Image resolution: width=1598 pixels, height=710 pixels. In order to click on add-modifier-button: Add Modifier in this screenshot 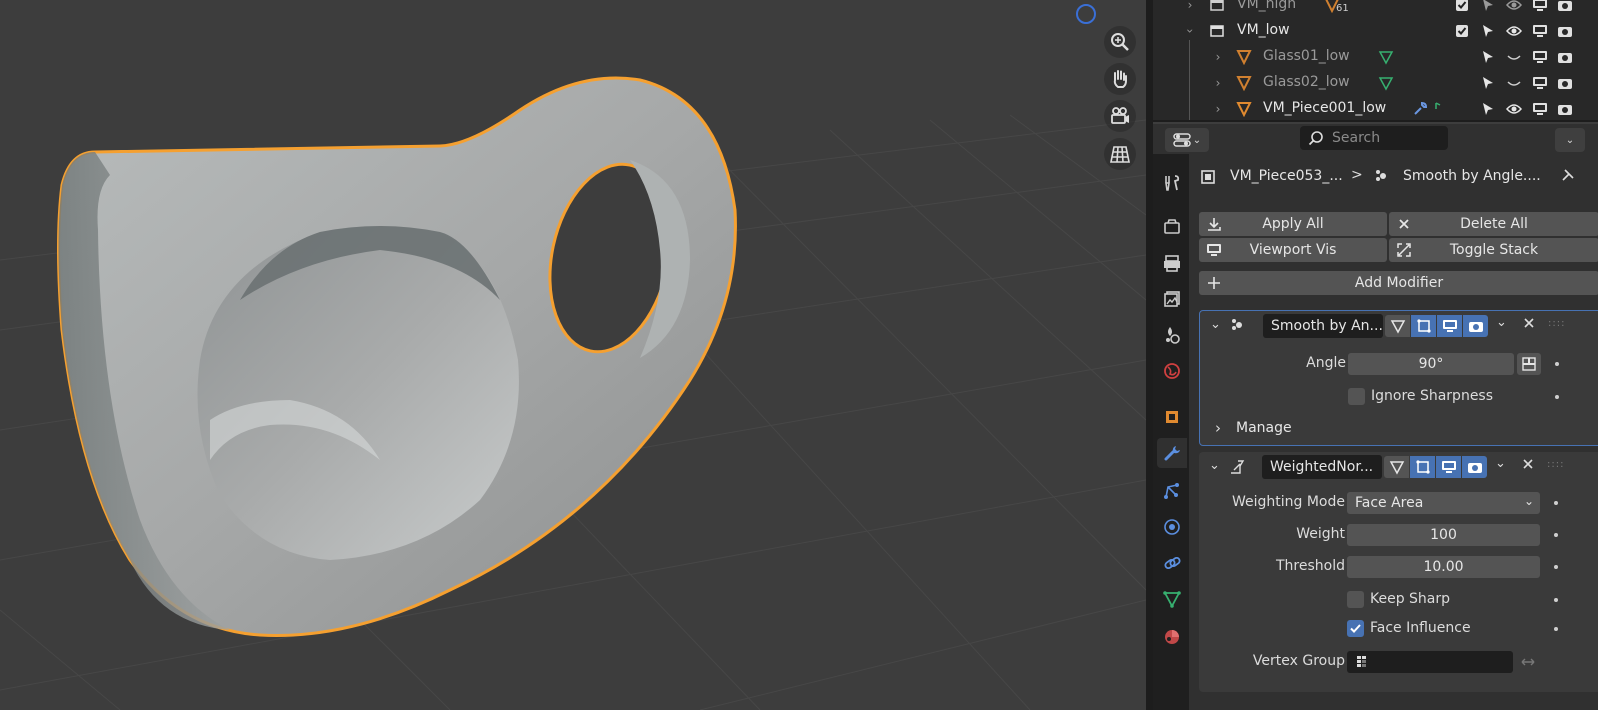, I will do `click(1398, 283)`.